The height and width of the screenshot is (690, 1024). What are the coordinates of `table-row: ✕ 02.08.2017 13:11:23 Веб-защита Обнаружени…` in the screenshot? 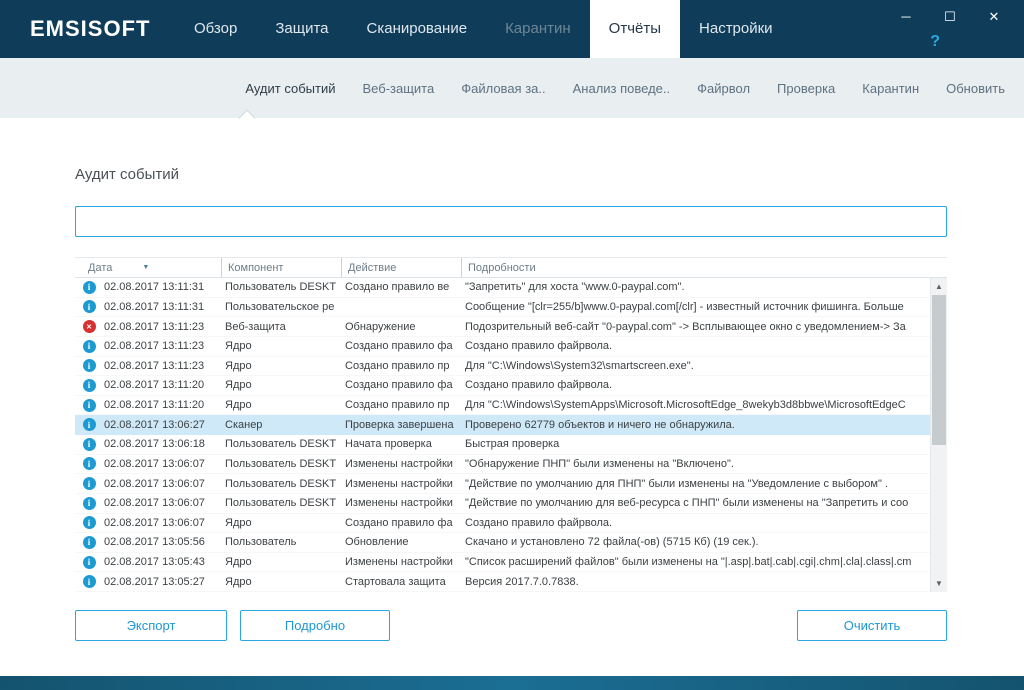 It's located at (502, 327).